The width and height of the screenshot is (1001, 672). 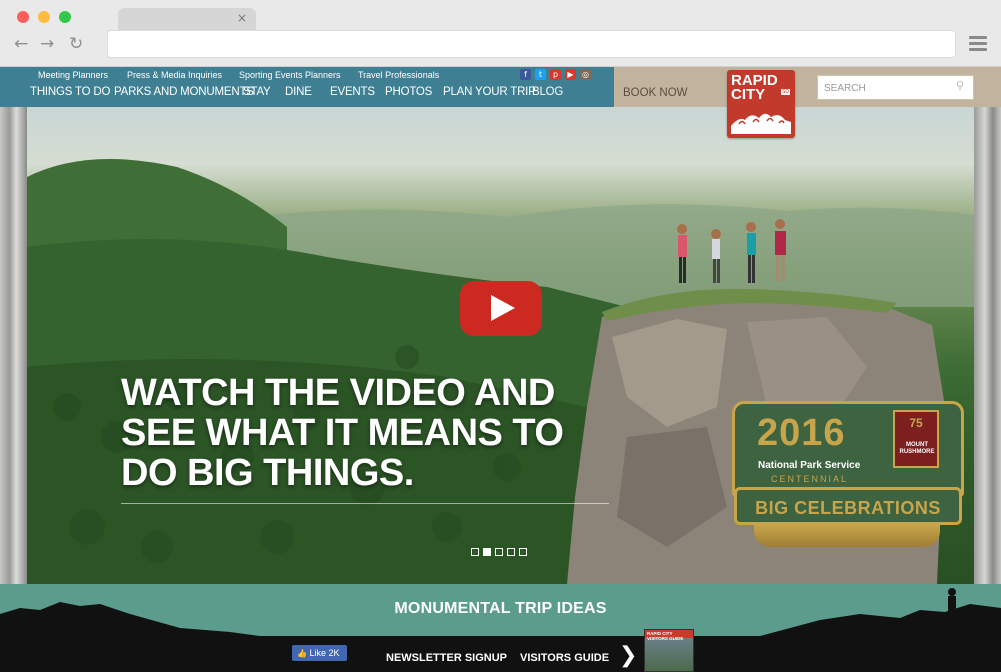 What do you see at coordinates (174, 75) in the screenshot?
I see `utility-link-press-media: Press & Media Inquiries` at bounding box center [174, 75].